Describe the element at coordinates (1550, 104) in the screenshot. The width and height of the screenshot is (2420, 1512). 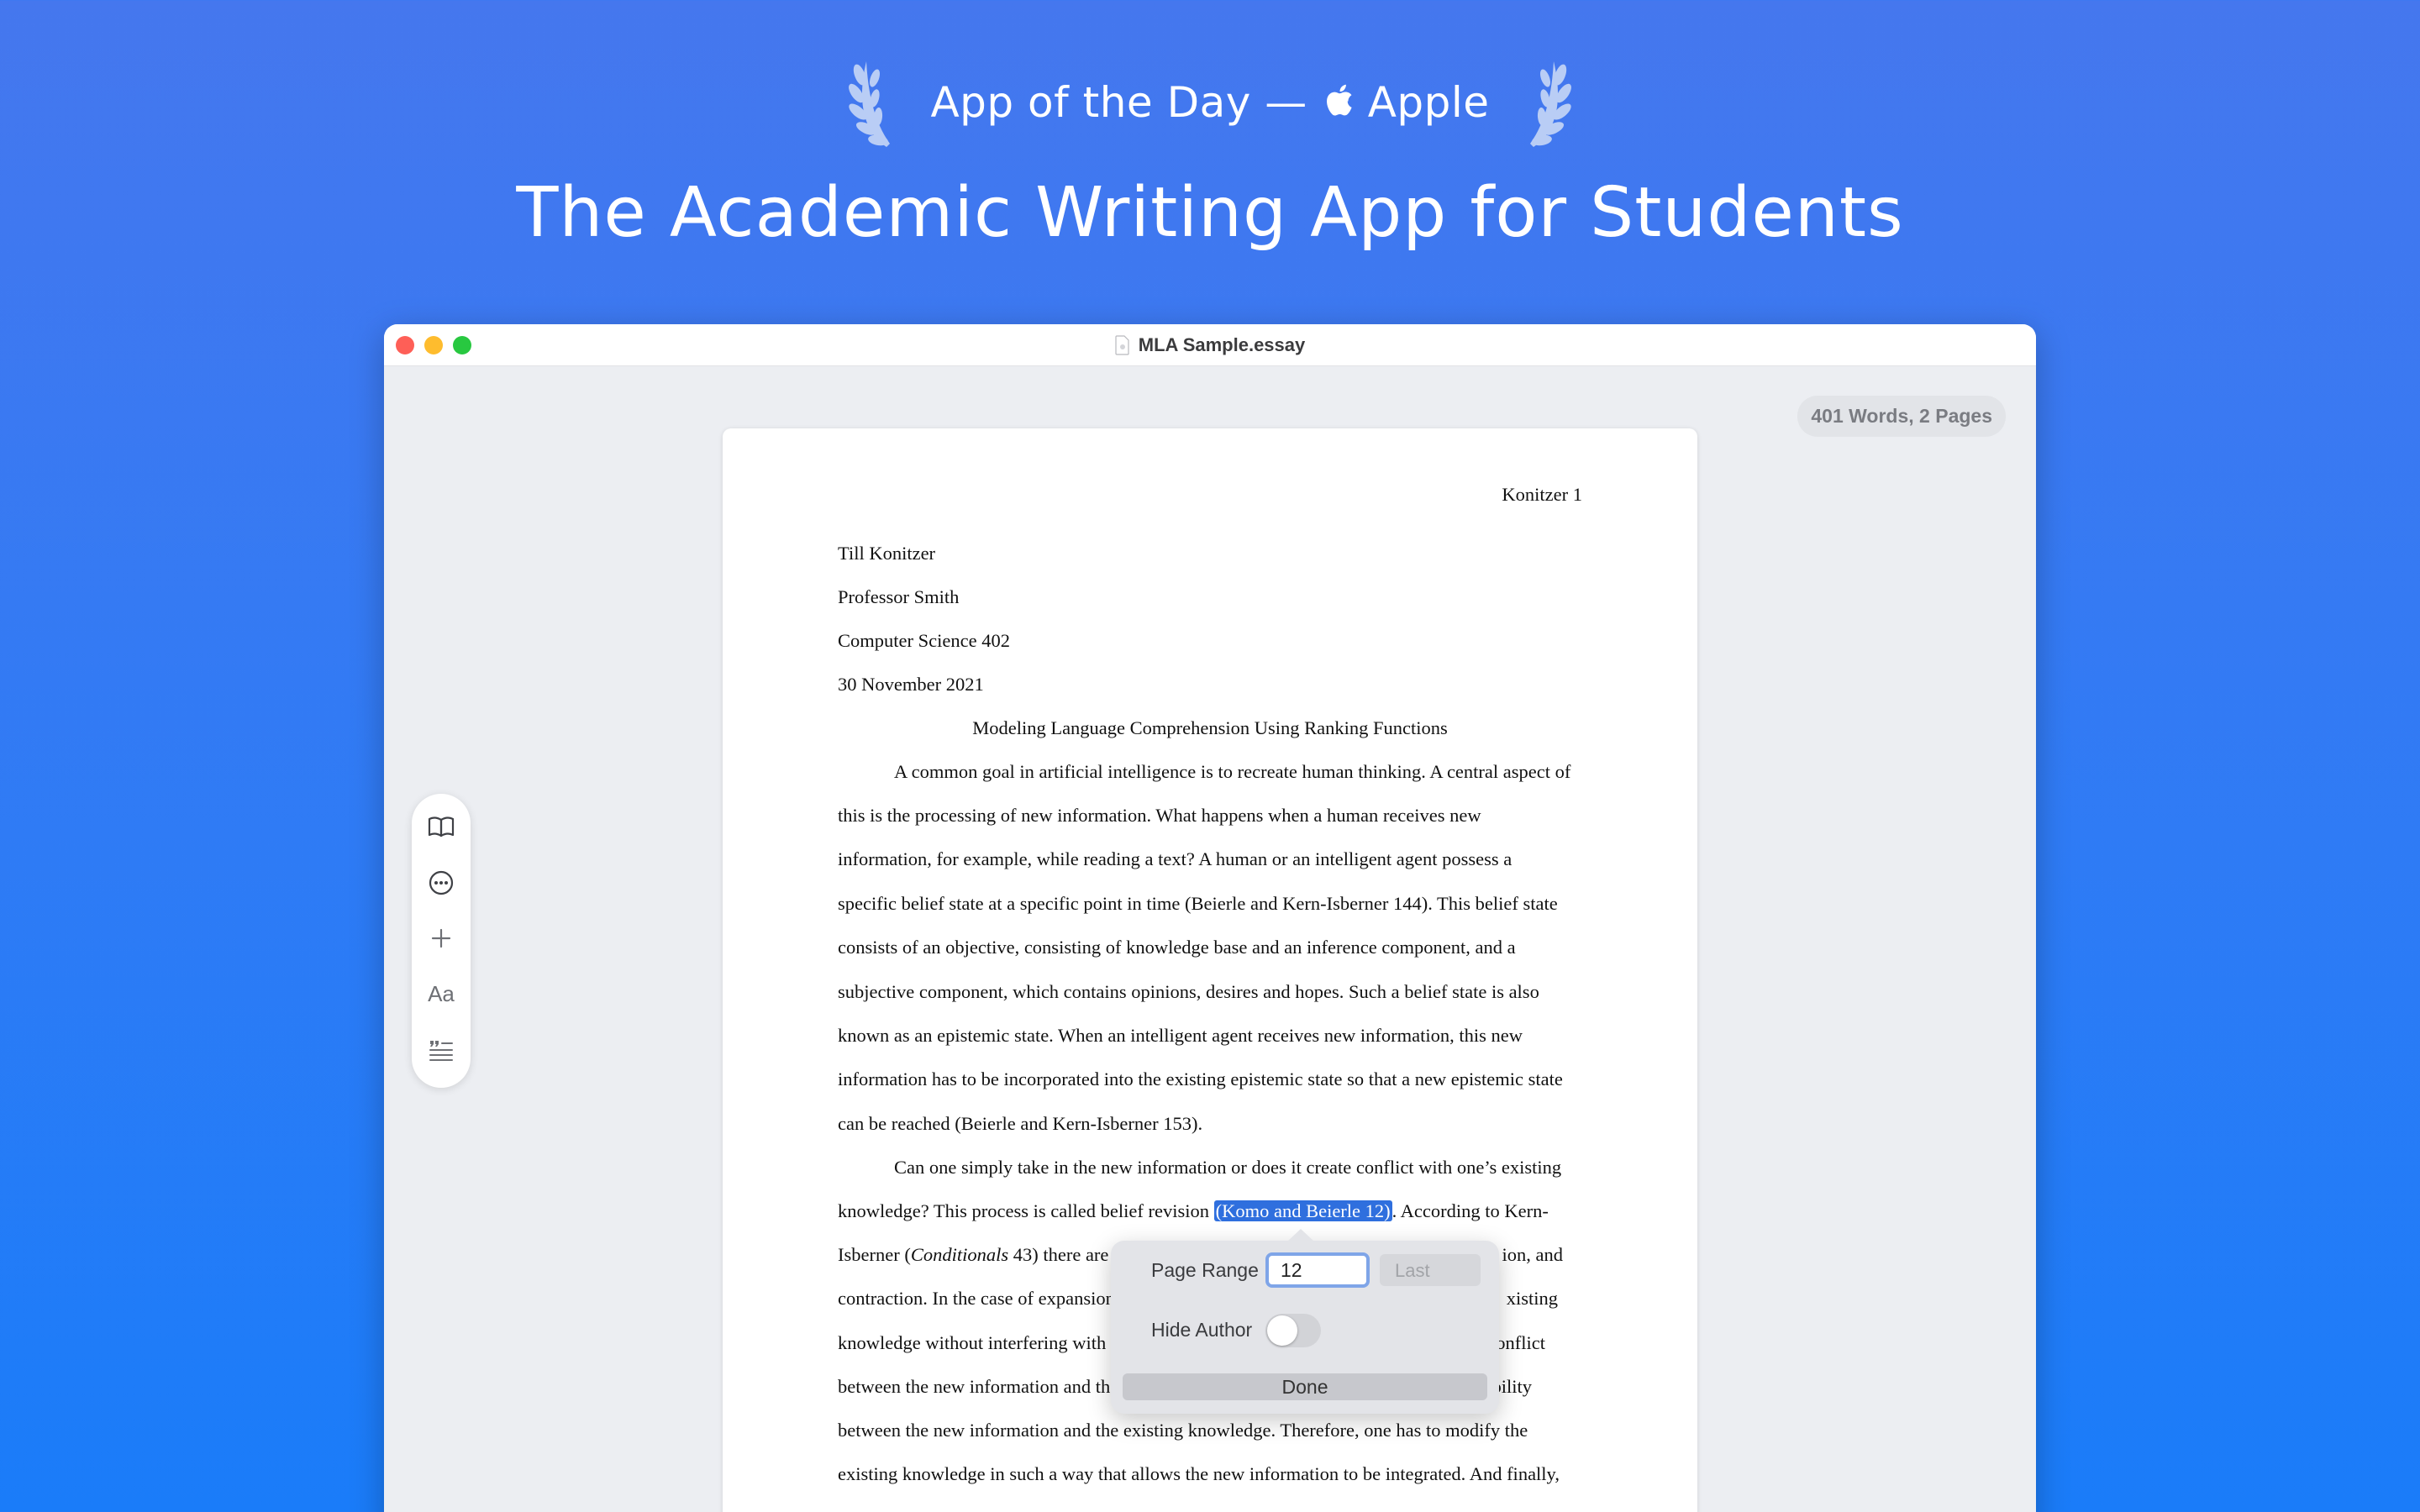
I see `laurel-right-icon` at that location.